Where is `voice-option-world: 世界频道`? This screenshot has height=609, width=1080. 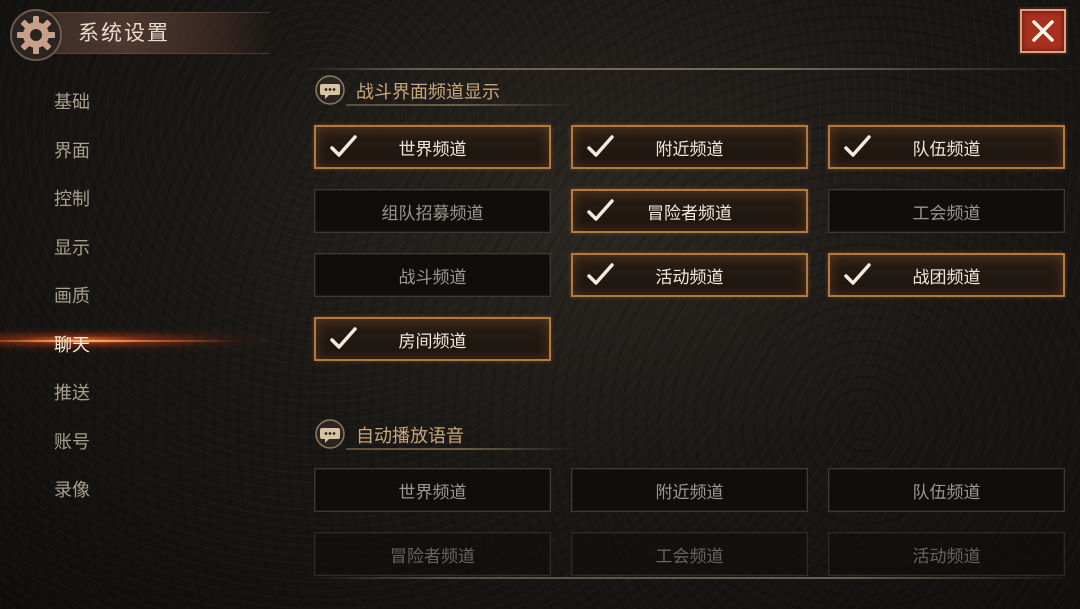
voice-option-world: 世界频道 is located at coordinates (432, 490).